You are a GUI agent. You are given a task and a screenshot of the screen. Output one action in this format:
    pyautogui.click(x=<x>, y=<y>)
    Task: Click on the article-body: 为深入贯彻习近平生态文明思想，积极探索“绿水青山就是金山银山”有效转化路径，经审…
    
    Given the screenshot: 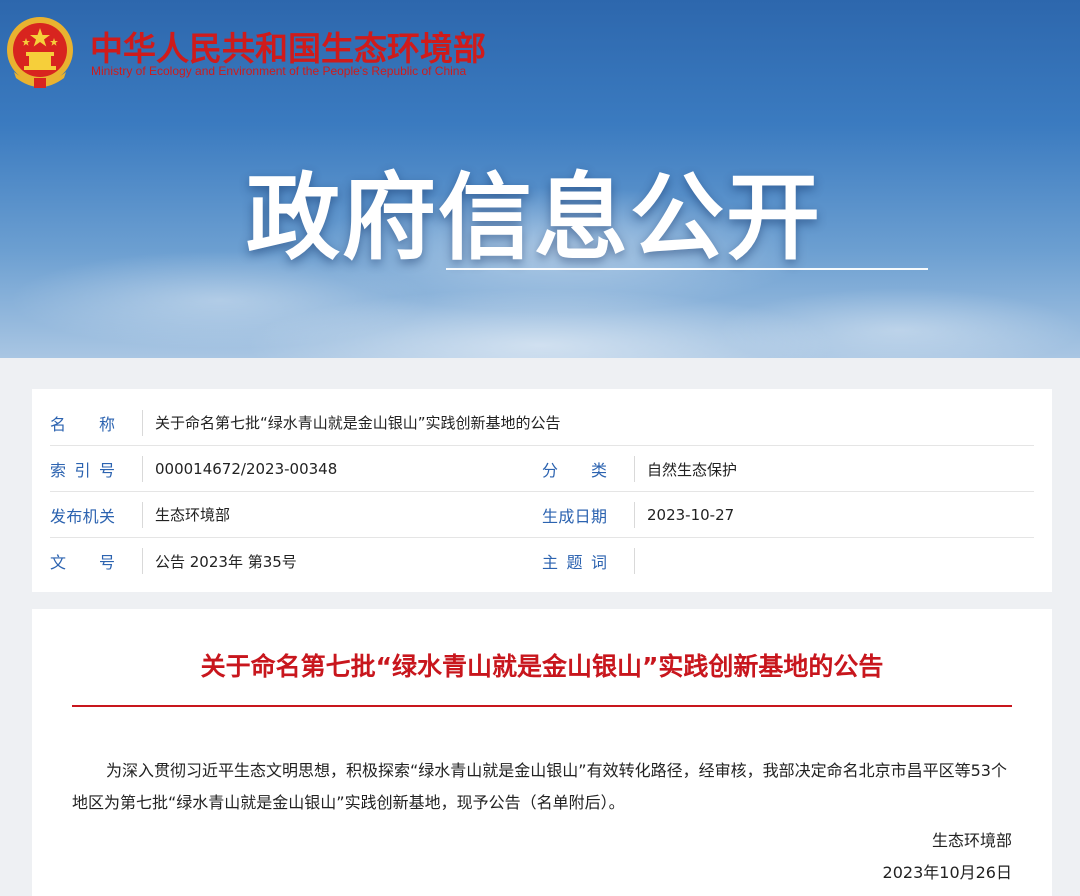 What is the action you would take?
    pyautogui.click(x=539, y=786)
    